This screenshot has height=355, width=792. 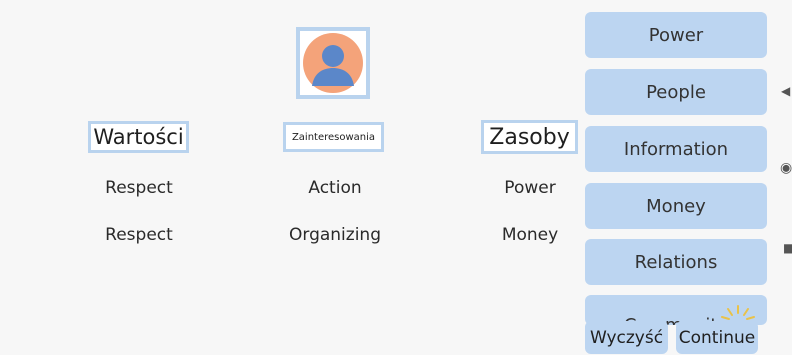 What do you see at coordinates (676, 35) in the screenshot?
I see `option-power: Power` at bounding box center [676, 35].